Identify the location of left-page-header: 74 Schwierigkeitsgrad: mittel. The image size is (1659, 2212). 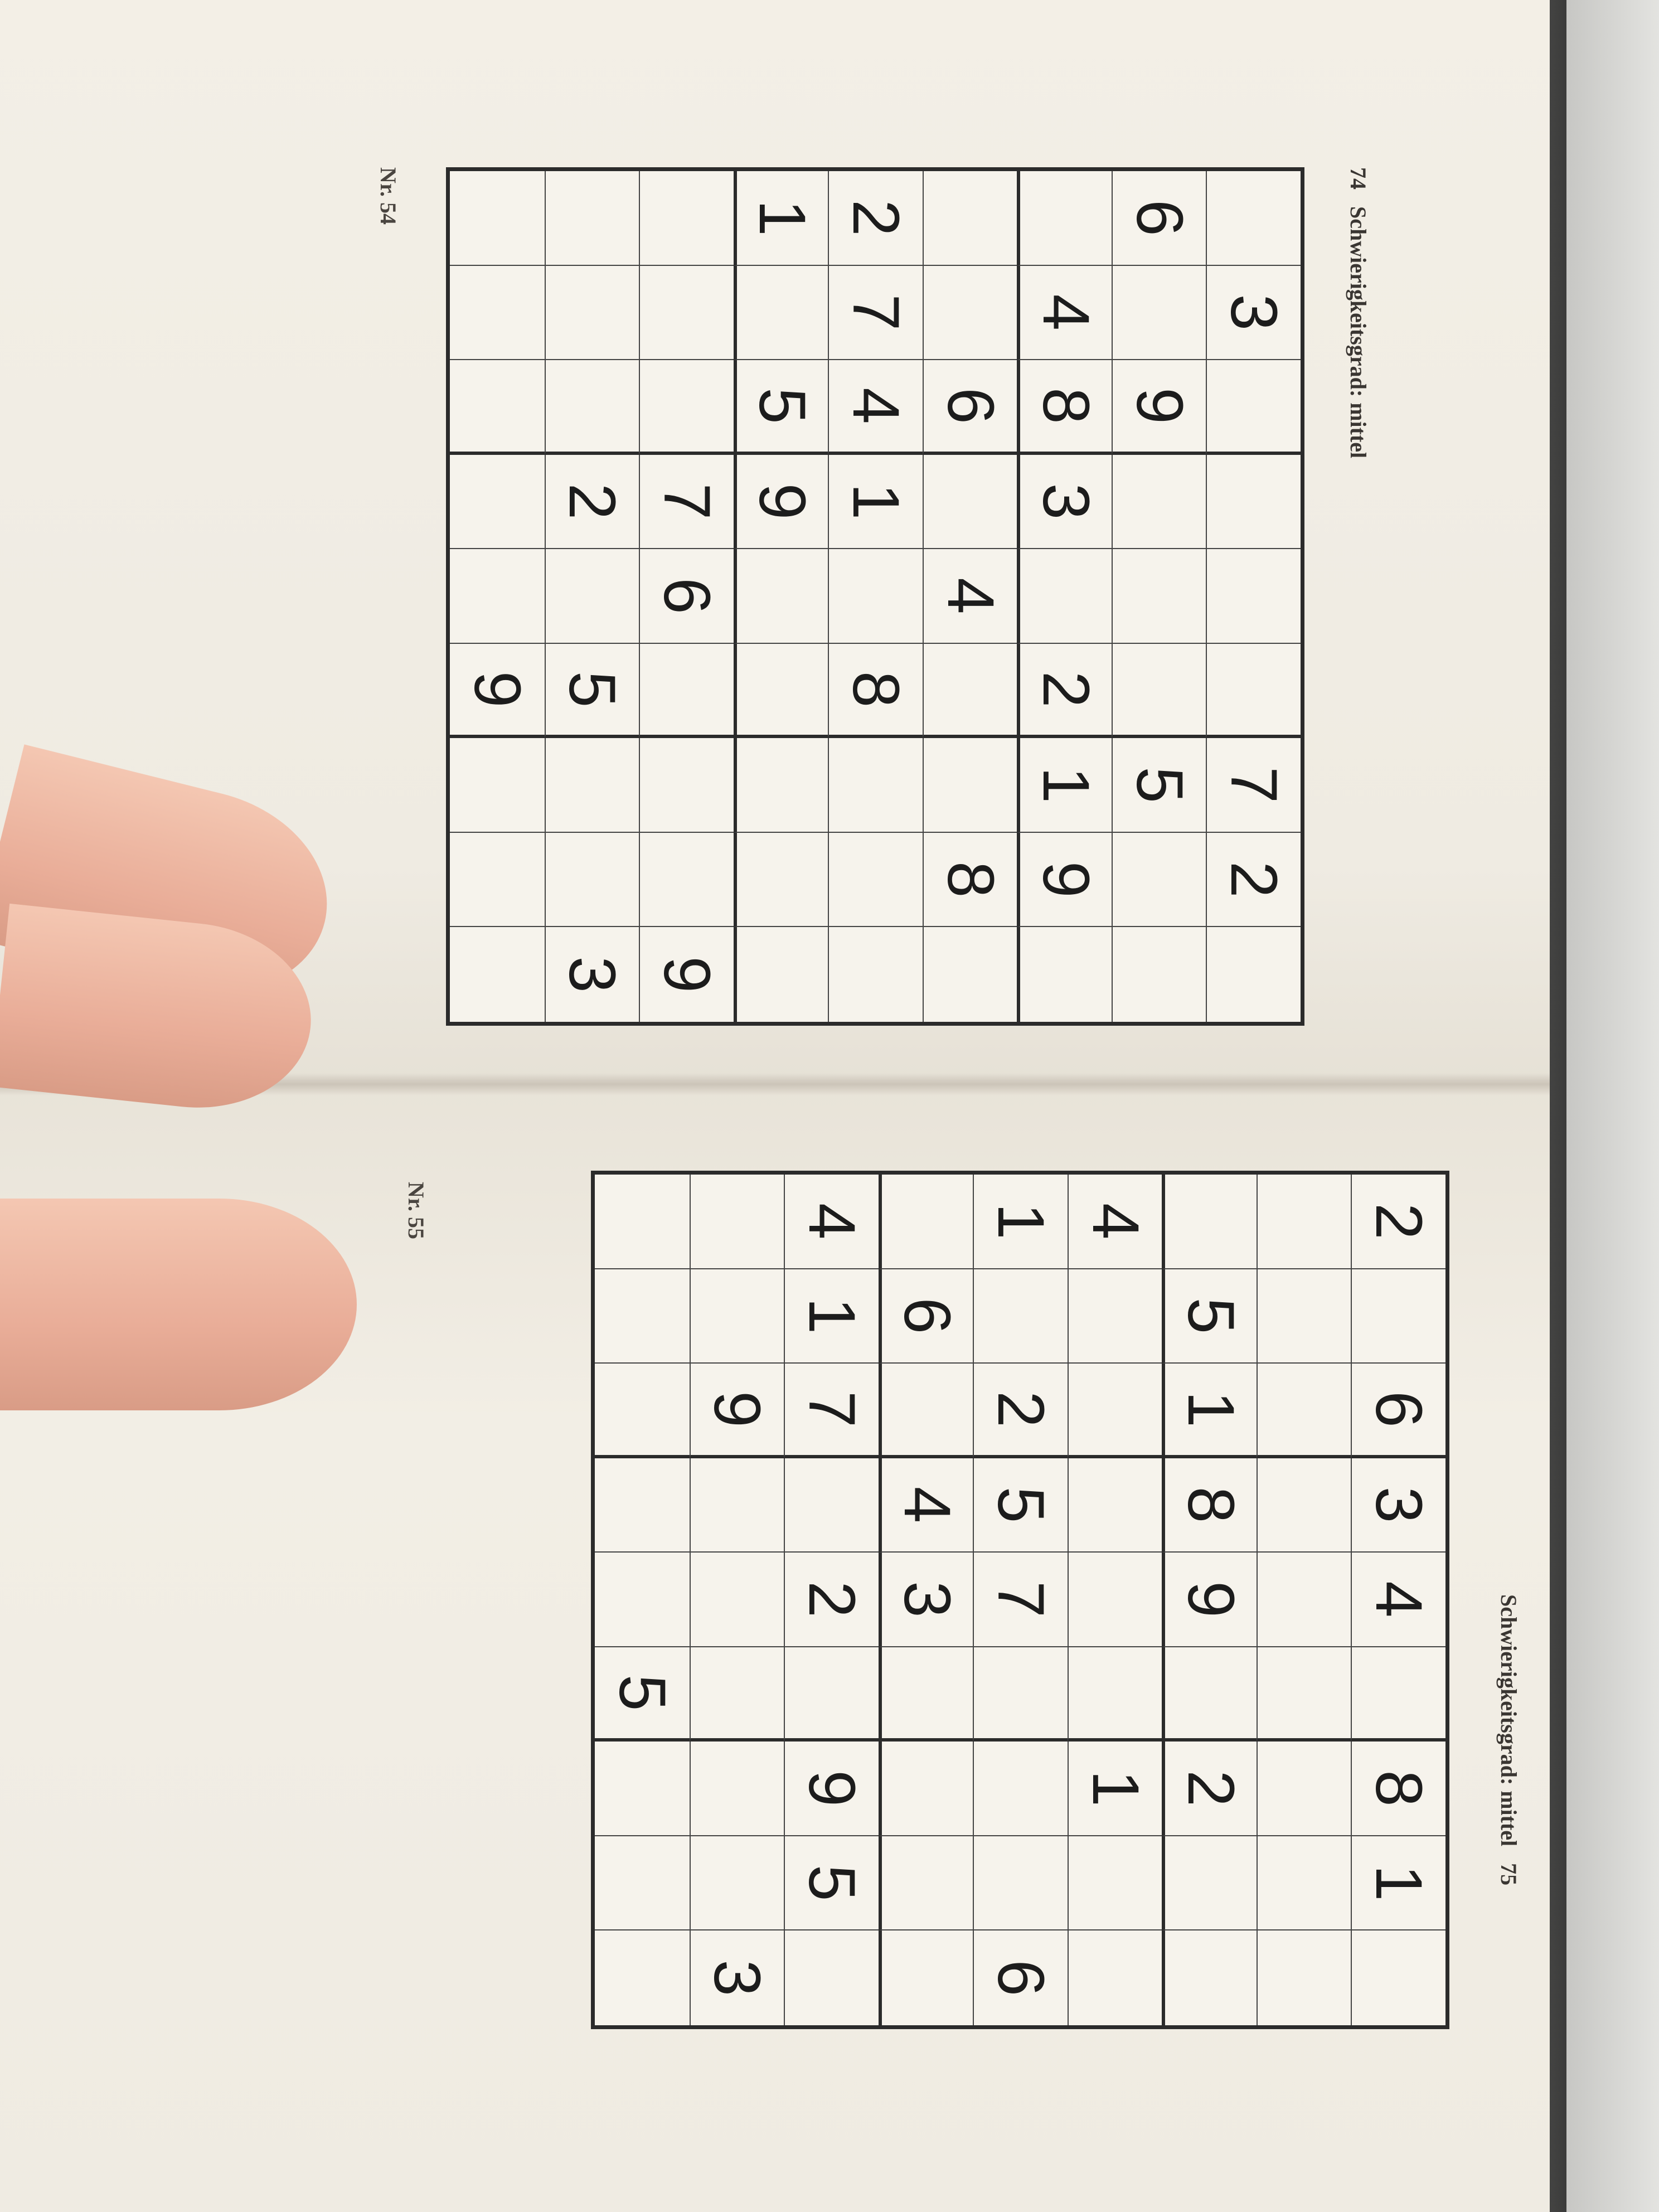
(1358, 312).